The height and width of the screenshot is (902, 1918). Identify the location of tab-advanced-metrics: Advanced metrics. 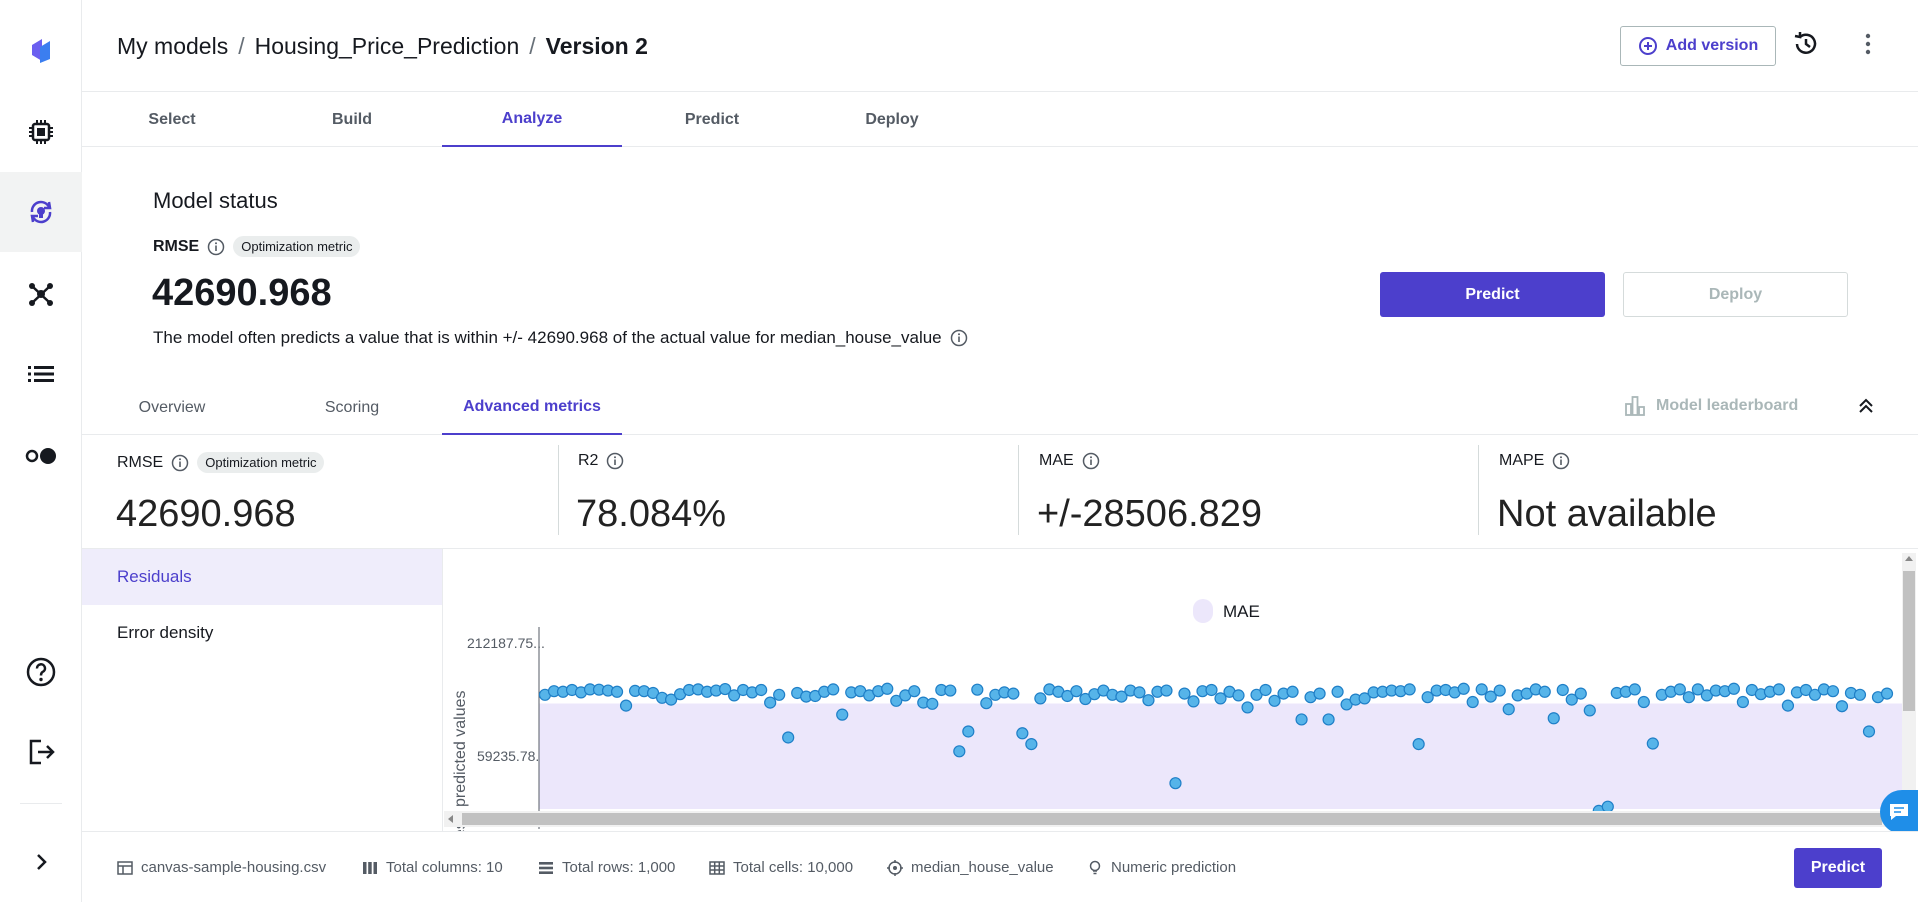
(532, 407).